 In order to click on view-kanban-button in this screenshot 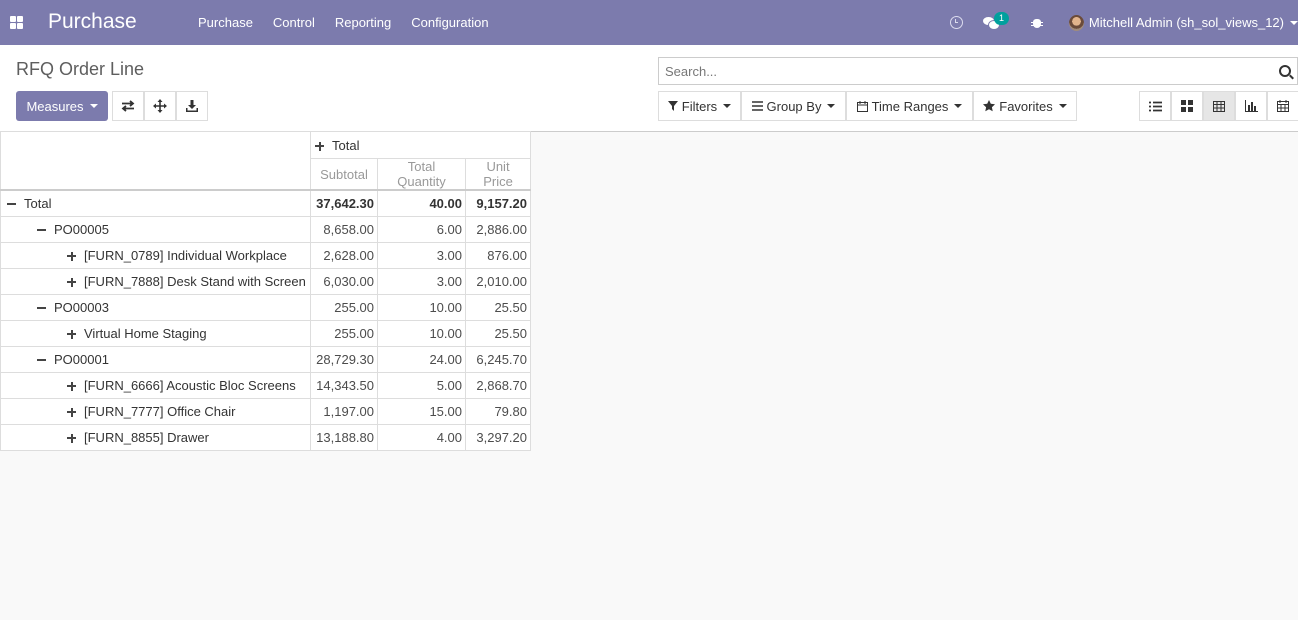, I will do `click(1187, 106)`.